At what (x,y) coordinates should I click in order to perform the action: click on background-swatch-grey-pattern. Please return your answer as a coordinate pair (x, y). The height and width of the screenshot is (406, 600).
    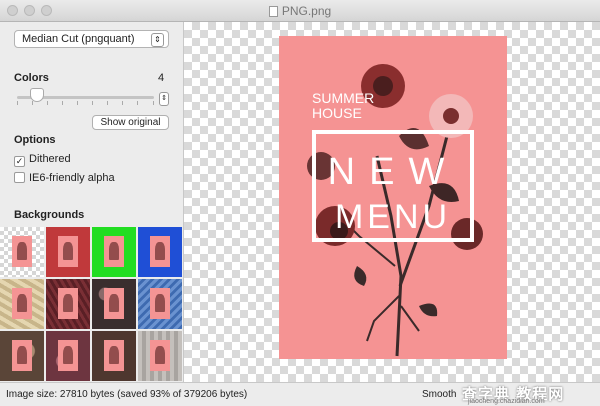
    Looking at the image, I should click on (160, 356).